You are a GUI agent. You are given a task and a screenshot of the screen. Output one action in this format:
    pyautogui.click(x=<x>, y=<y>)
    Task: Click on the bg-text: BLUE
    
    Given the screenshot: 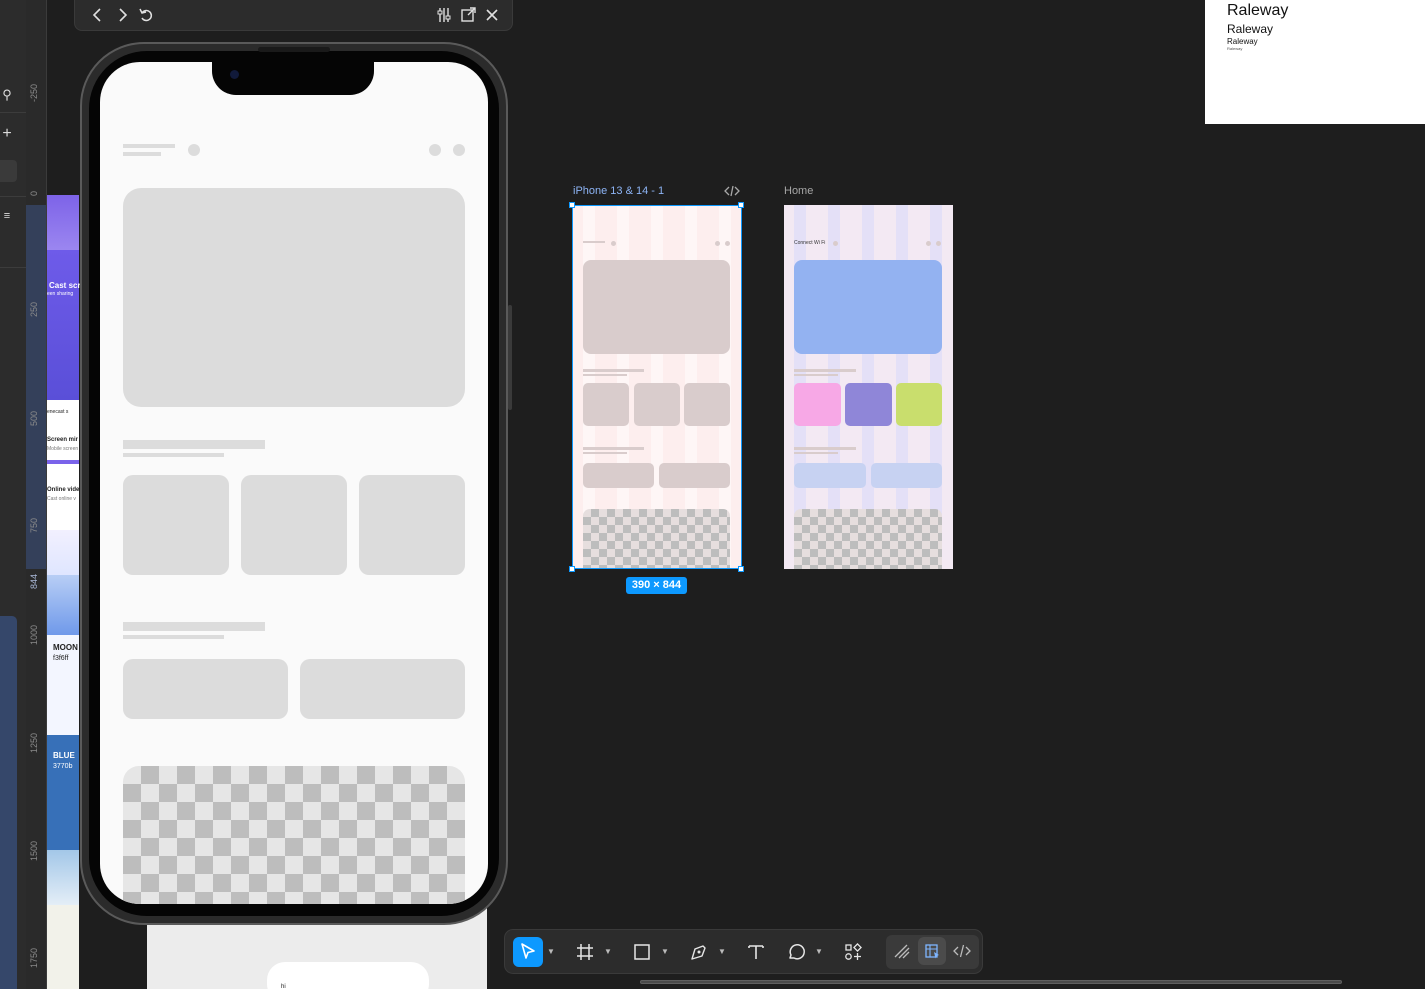 What is the action you would take?
    pyautogui.click(x=64, y=755)
    